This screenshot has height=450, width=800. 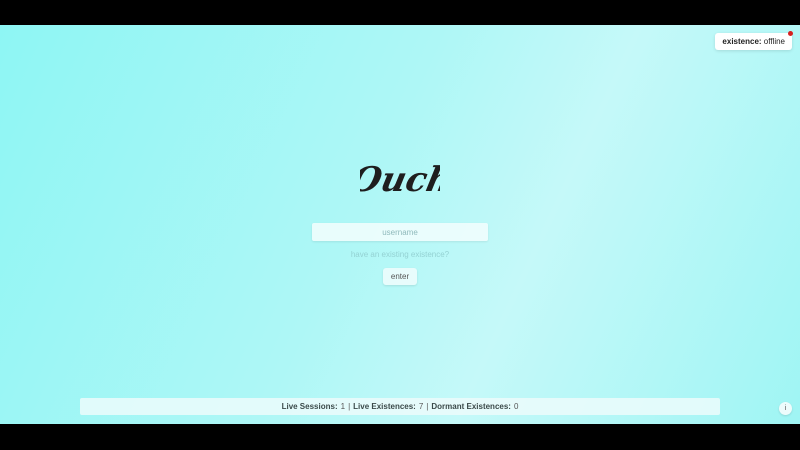 I want to click on info-icon: i, so click(x=785, y=408).